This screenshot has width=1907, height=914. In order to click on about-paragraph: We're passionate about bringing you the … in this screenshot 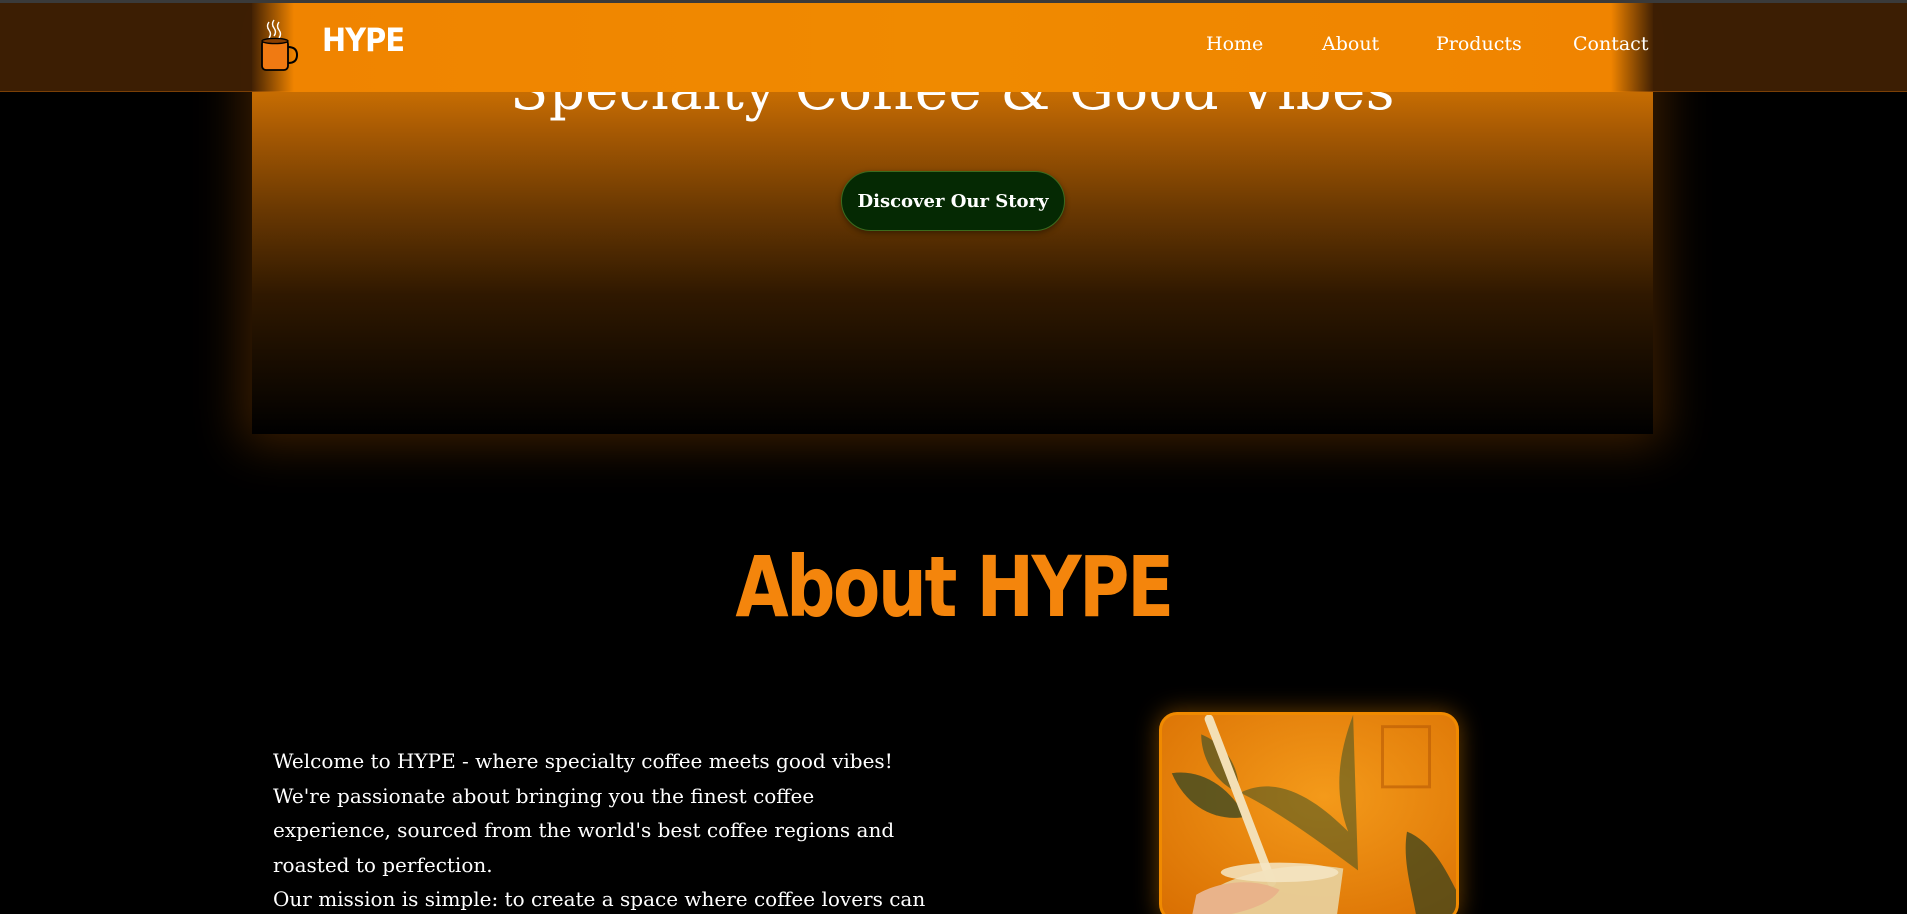, I will do `click(584, 830)`.